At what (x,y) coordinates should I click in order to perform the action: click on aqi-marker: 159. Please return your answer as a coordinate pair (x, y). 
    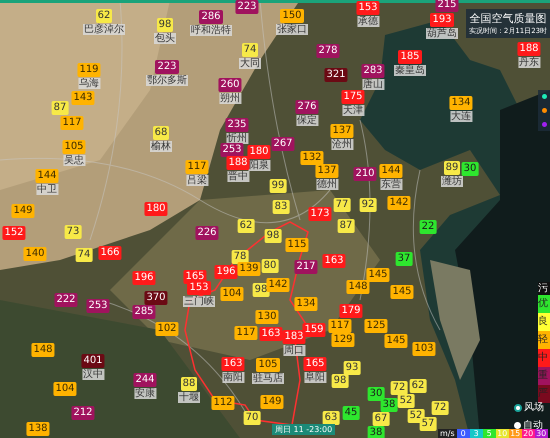
    Looking at the image, I should click on (314, 330).